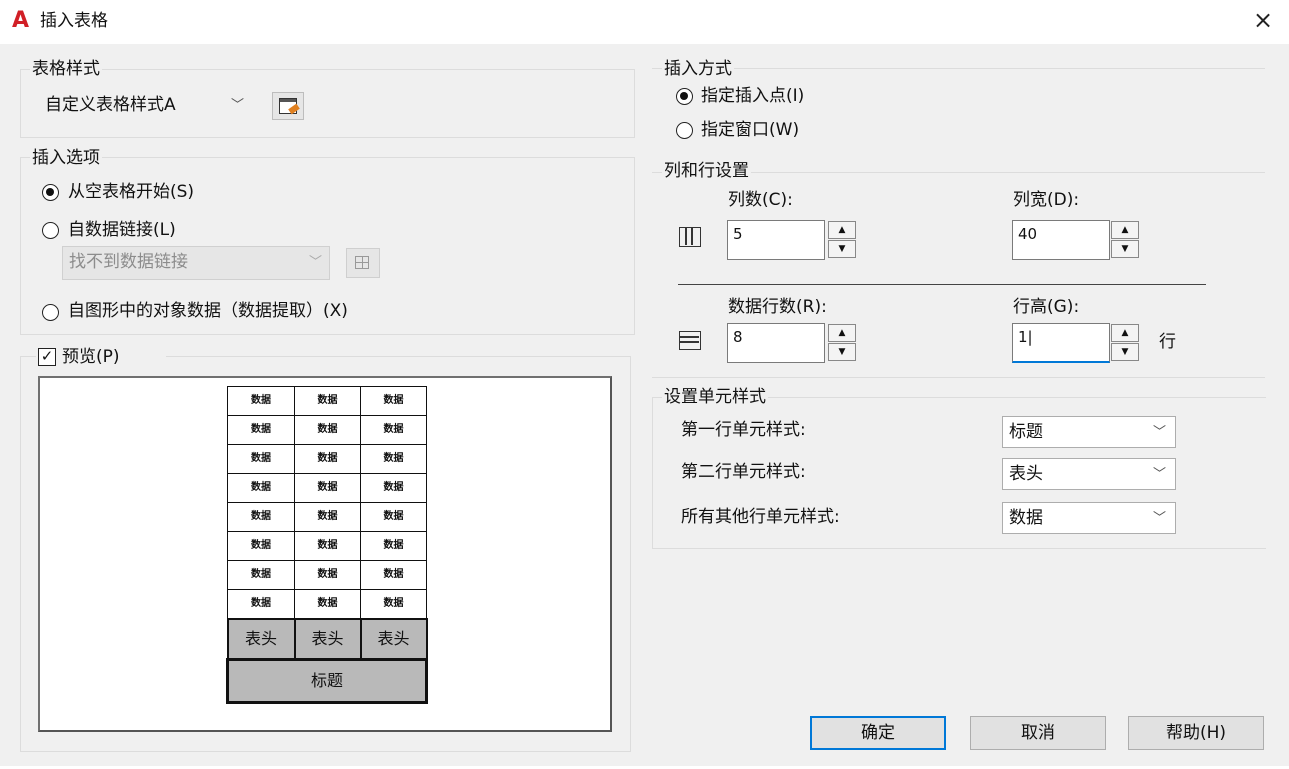  Describe the element at coordinates (777, 307) in the screenshot. I see `row-count-label: 数据行数(R):` at that location.